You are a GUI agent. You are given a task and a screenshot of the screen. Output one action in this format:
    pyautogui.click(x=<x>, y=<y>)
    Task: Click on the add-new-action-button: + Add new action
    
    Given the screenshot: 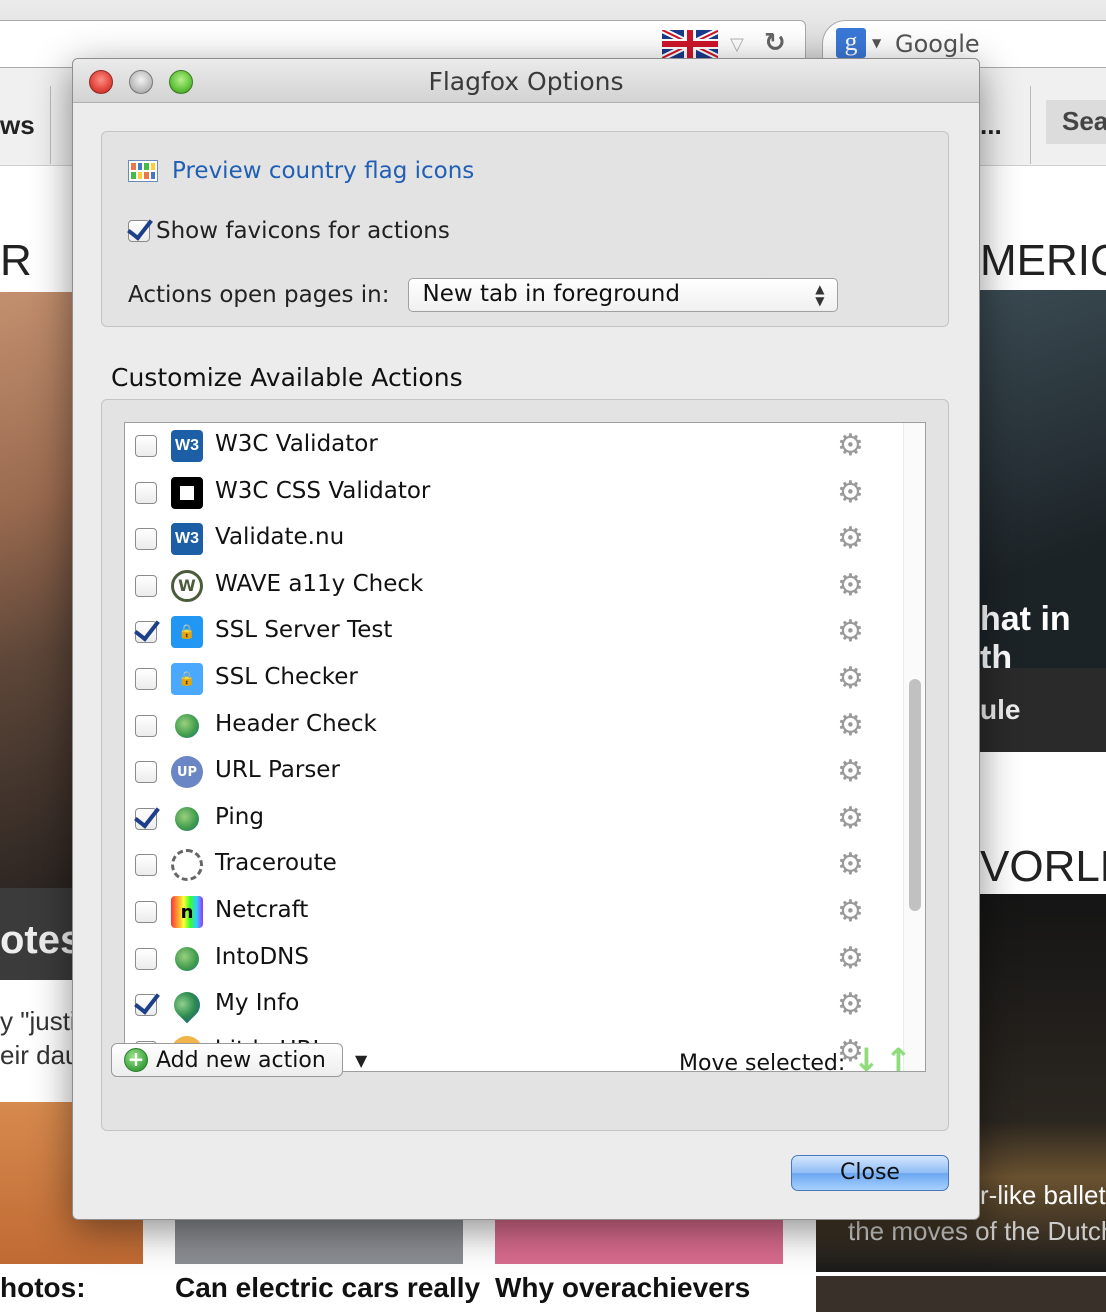 What is the action you would take?
    pyautogui.click(x=227, y=1060)
    